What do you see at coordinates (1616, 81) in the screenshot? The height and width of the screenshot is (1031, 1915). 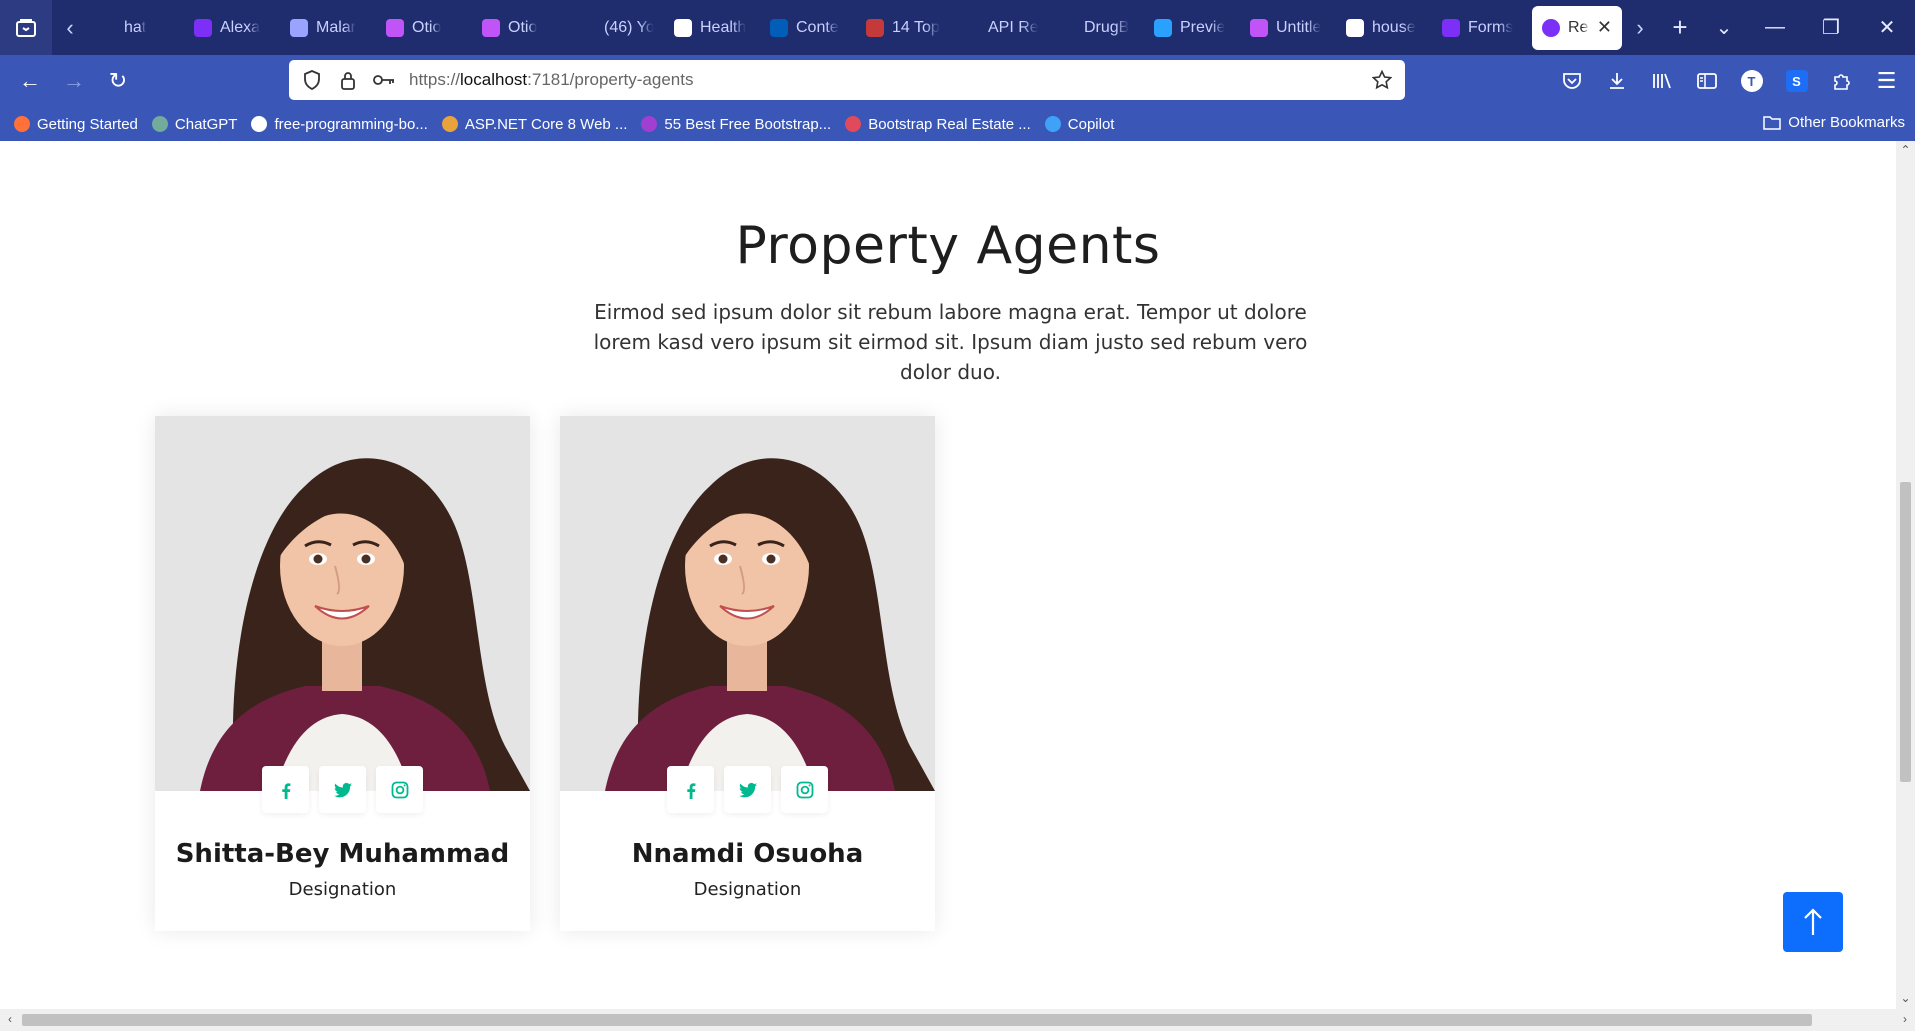 I see `downloads-icon` at bounding box center [1616, 81].